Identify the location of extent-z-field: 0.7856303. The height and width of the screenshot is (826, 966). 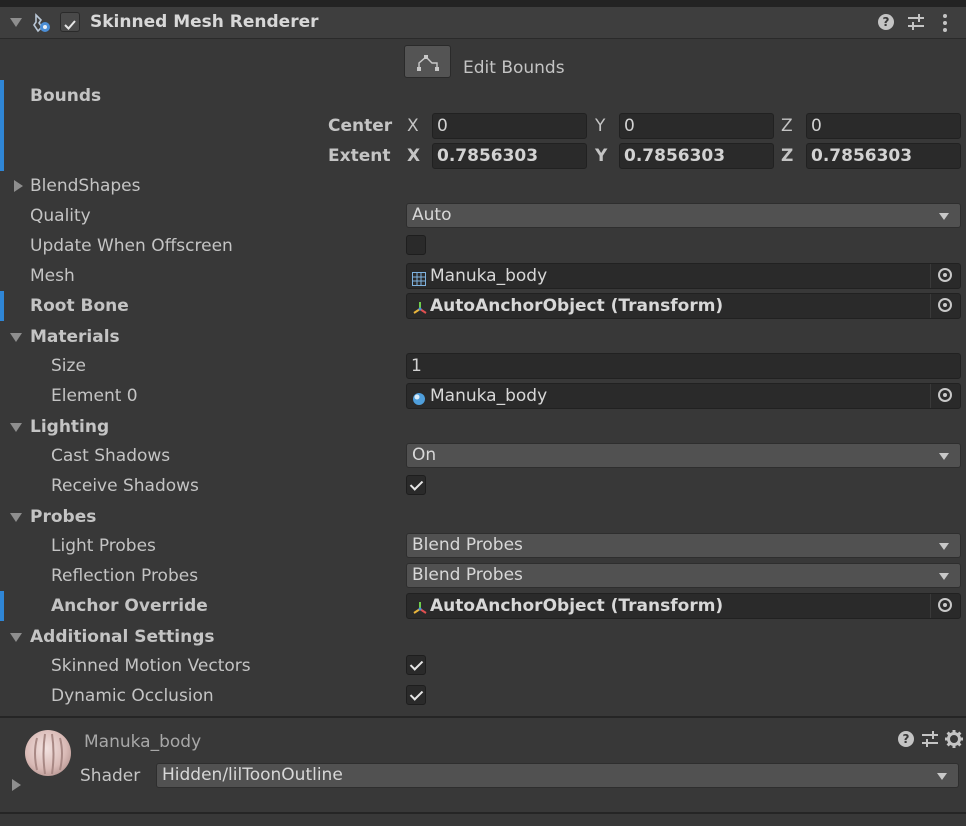
(883, 156).